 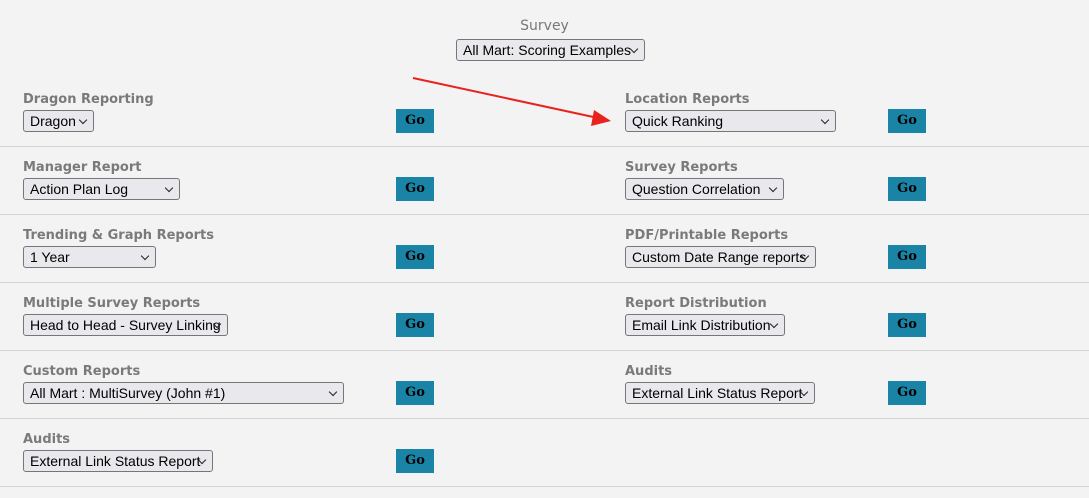 I want to click on survey-select: All Mart: Scoring Examples, so click(x=550, y=50).